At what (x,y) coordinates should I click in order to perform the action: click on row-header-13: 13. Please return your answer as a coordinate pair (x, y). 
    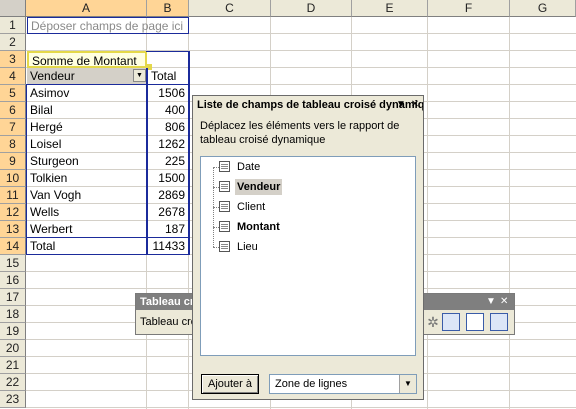
    Looking at the image, I should click on (13, 229).